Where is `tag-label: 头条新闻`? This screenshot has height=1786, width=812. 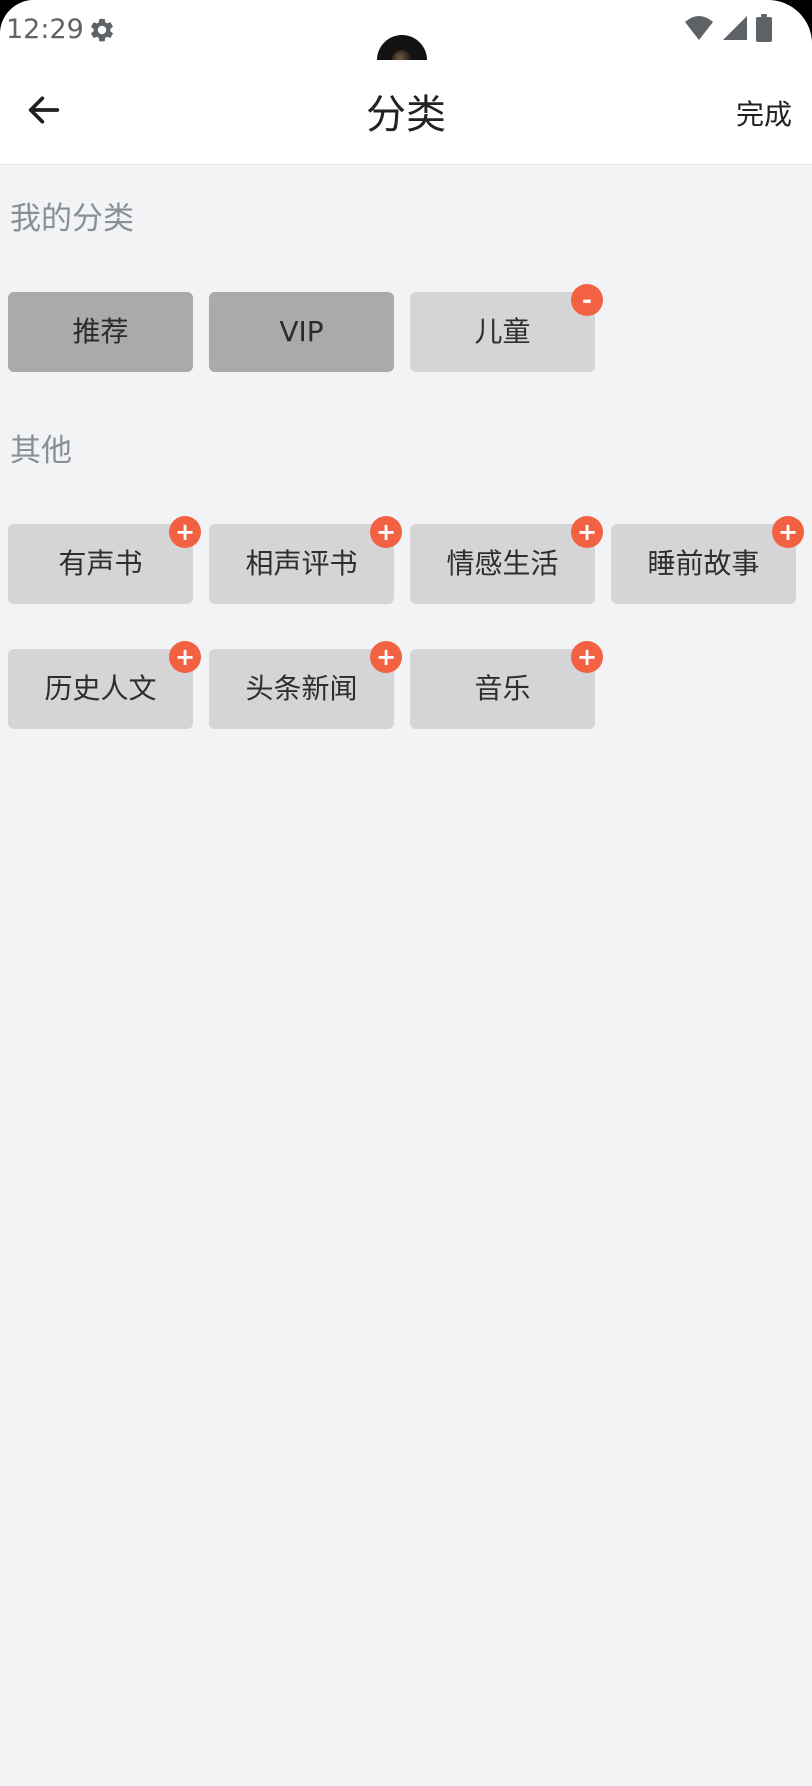 tag-label: 头条新闻 is located at coordinates (301, 688).